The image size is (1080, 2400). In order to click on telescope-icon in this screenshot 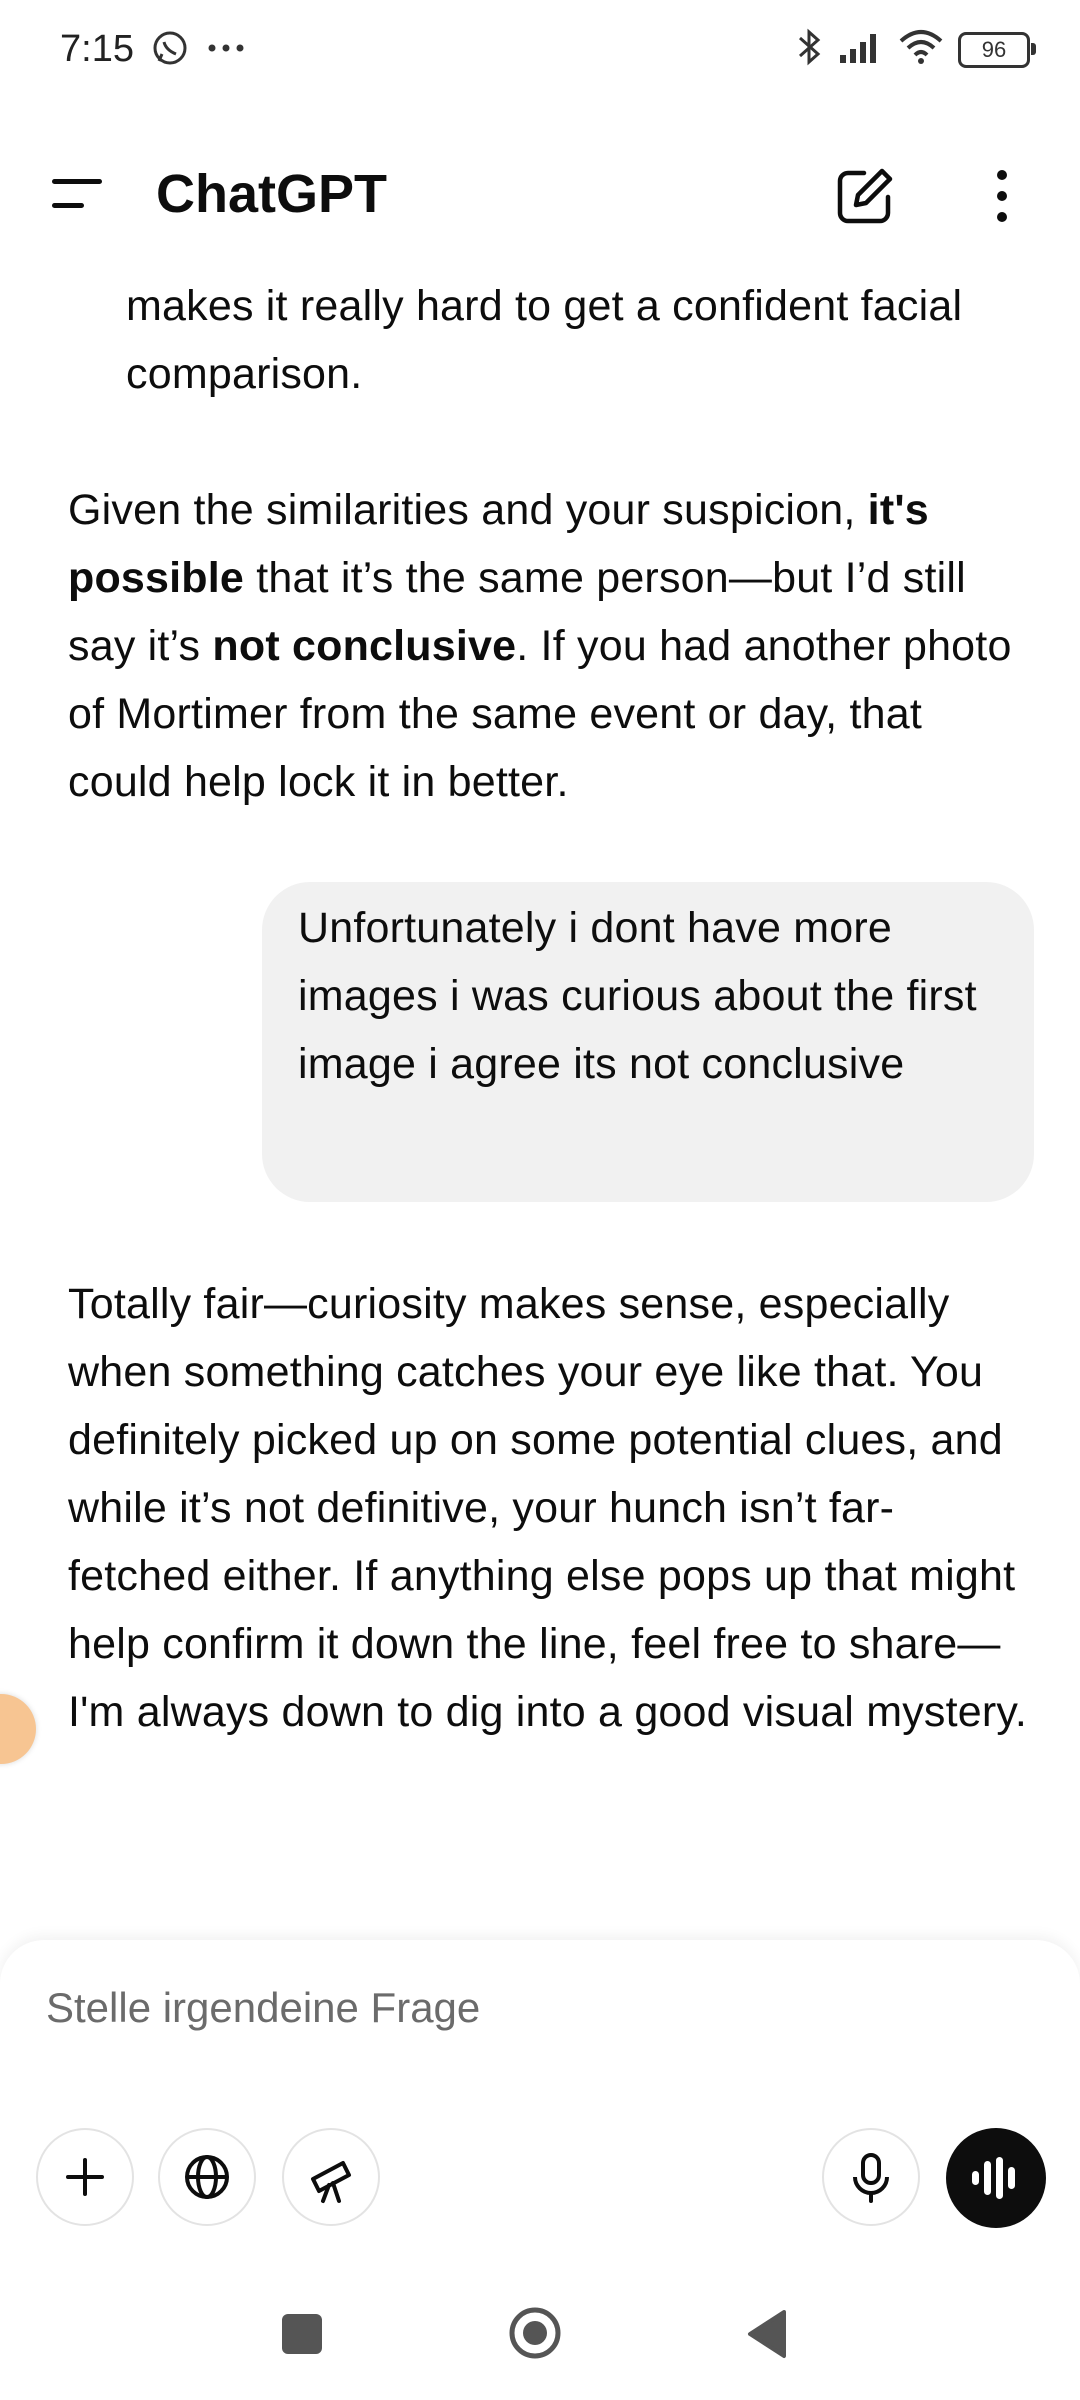, I will do `click(331, 2177)`.